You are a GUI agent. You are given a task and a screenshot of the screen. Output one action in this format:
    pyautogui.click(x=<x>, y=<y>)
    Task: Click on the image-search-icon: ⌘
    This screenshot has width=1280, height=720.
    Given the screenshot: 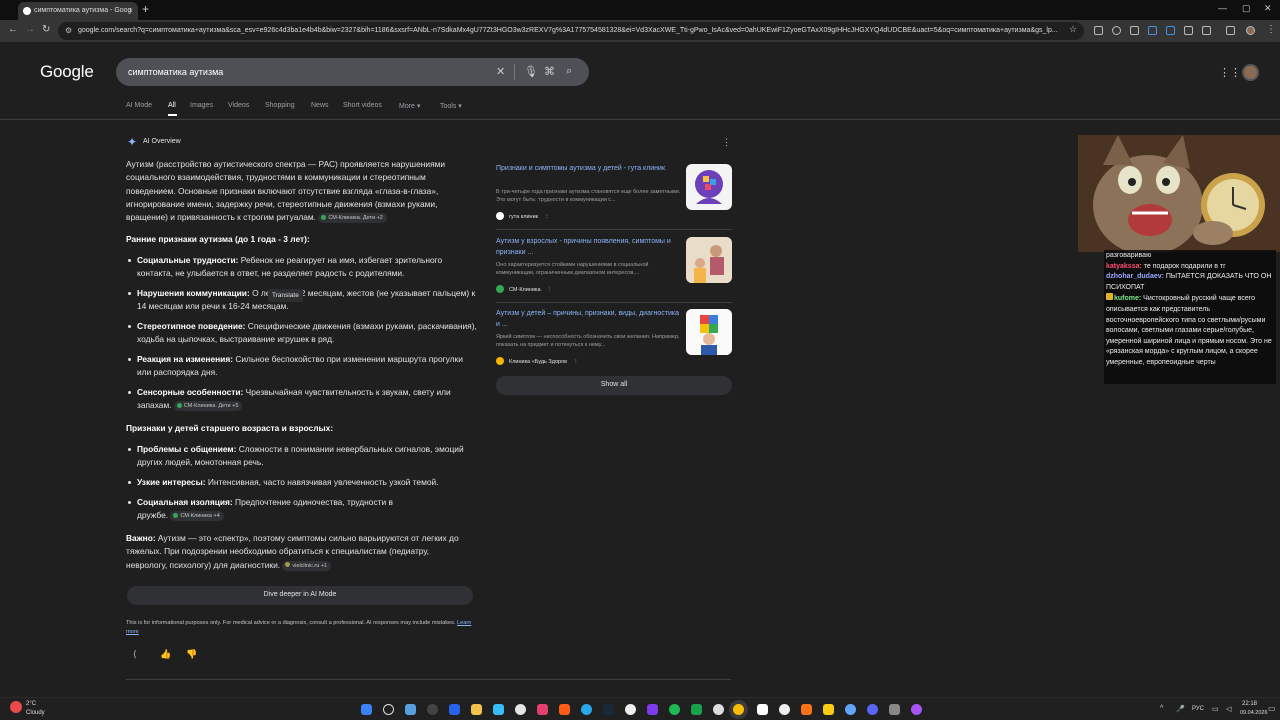 What is the action you would take?
    pyautogui.click(x=549, y=71)
    